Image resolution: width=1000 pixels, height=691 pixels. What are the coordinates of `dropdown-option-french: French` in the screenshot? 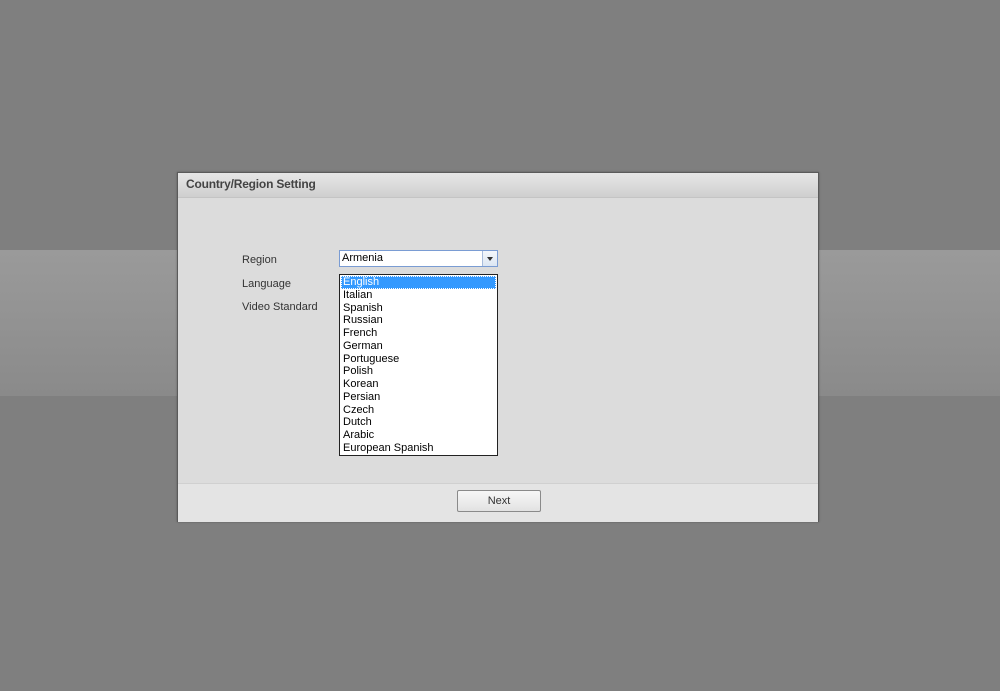 It's located at (418, 333).